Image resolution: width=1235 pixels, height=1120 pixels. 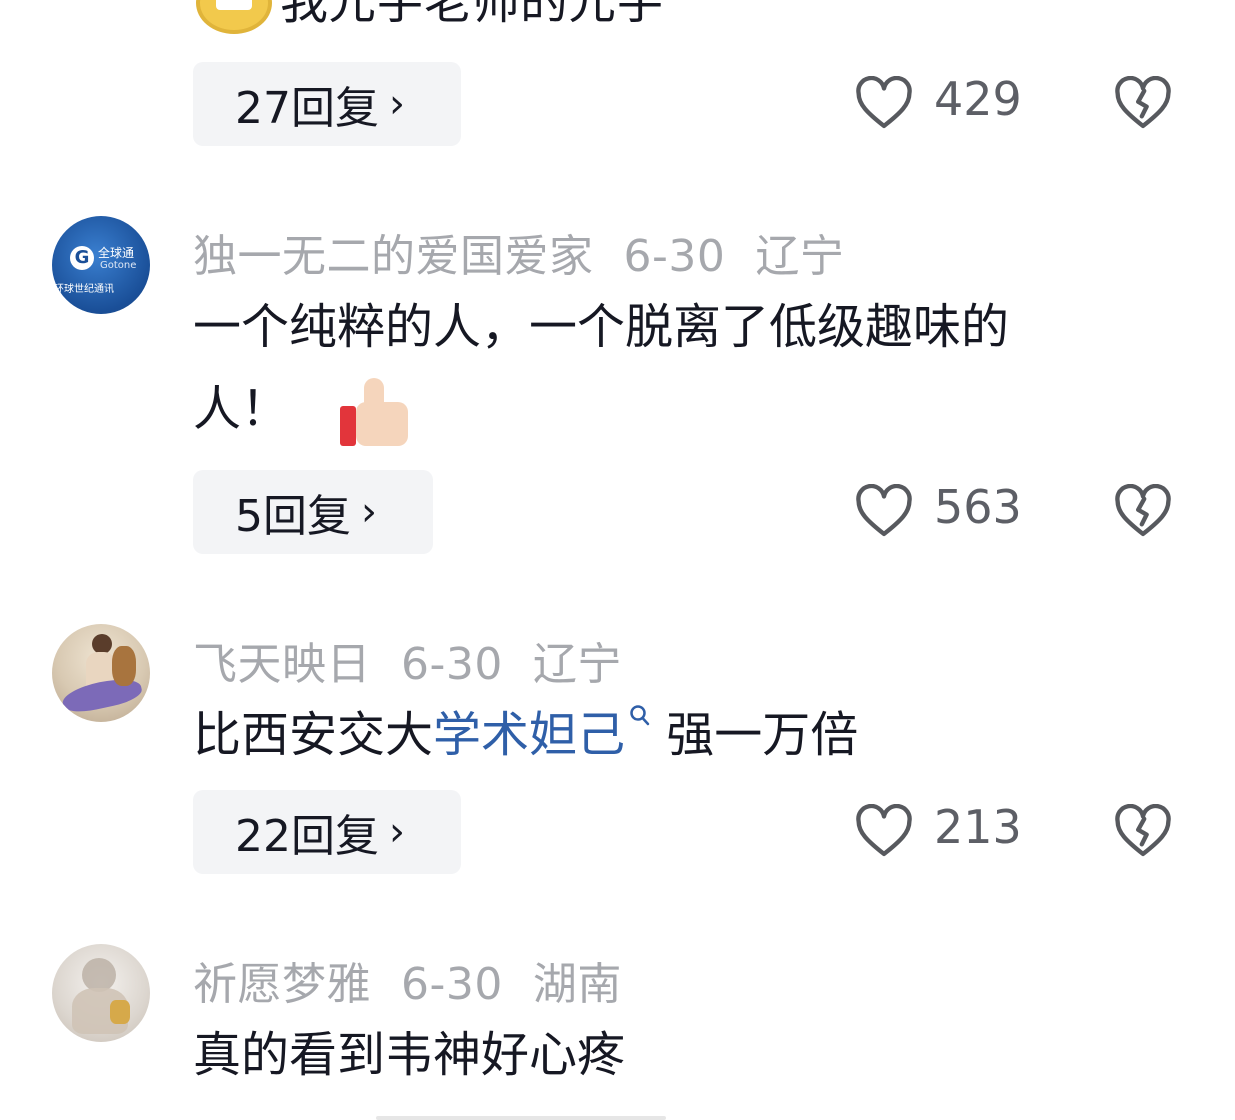 I want to click on comment-meta: 飞天映日 6-30 辽宁, so click(x=407, y=660).